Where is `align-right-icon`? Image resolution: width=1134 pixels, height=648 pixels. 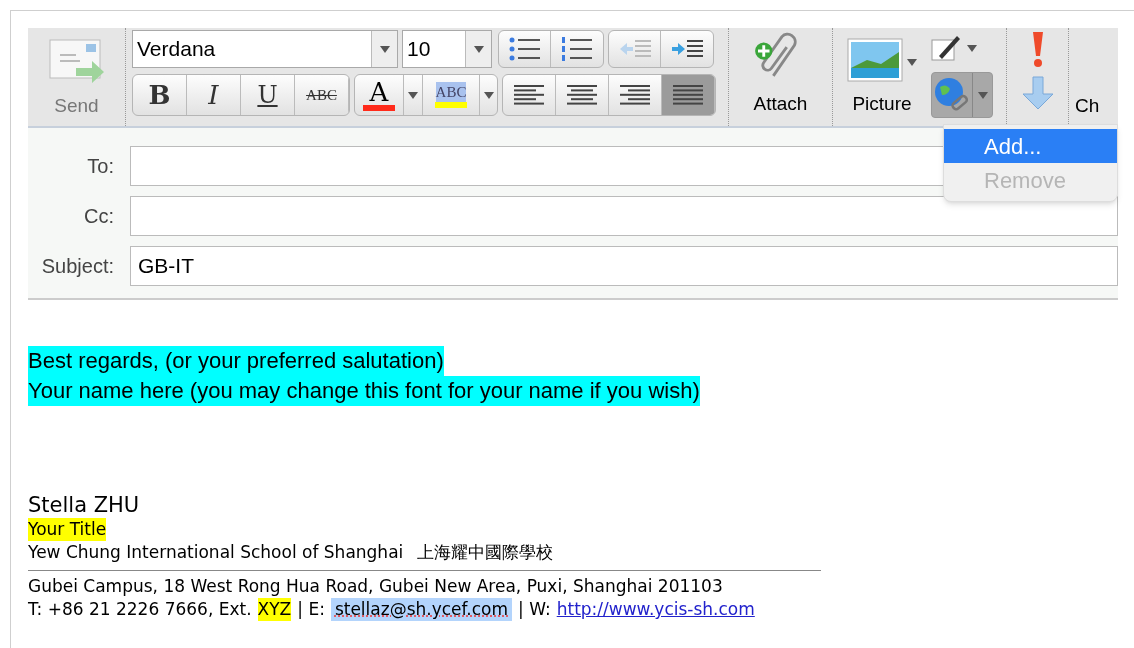 align-right-icon is located at coordinates (635, 95).